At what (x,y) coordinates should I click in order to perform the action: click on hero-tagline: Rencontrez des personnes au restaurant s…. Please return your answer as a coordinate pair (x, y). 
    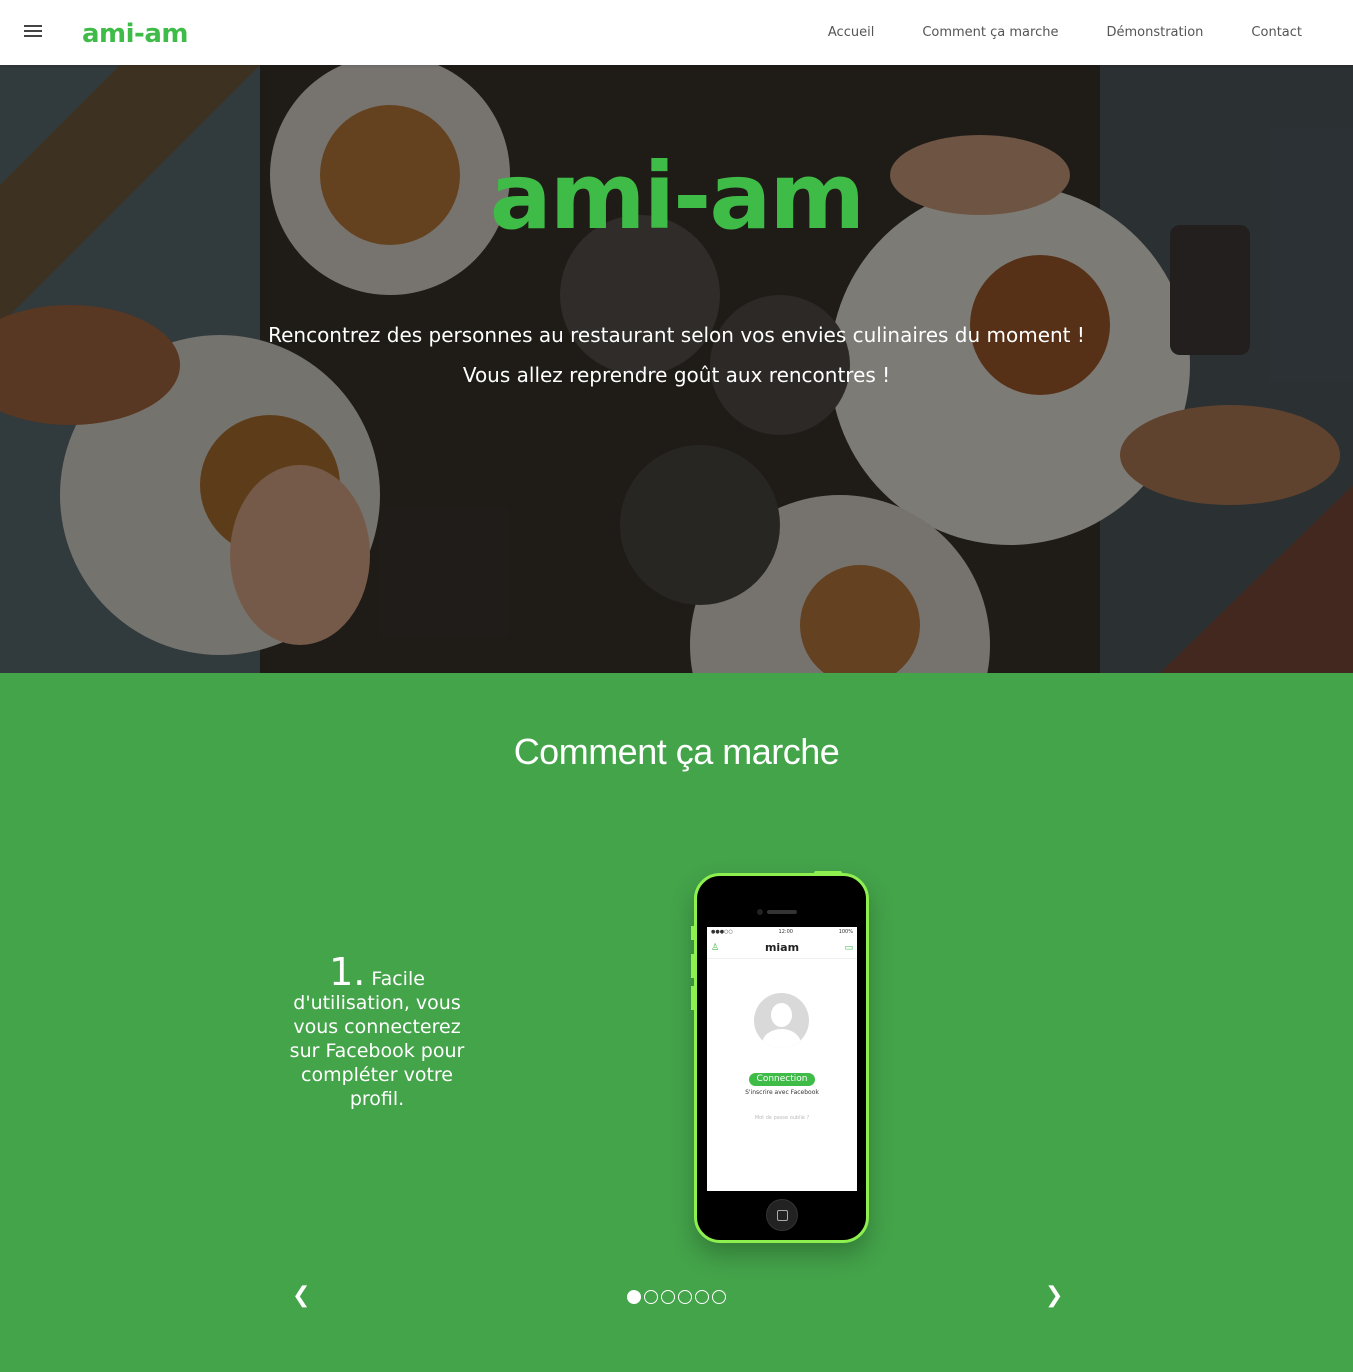
    Looking at the image, I should click on (676, 335).